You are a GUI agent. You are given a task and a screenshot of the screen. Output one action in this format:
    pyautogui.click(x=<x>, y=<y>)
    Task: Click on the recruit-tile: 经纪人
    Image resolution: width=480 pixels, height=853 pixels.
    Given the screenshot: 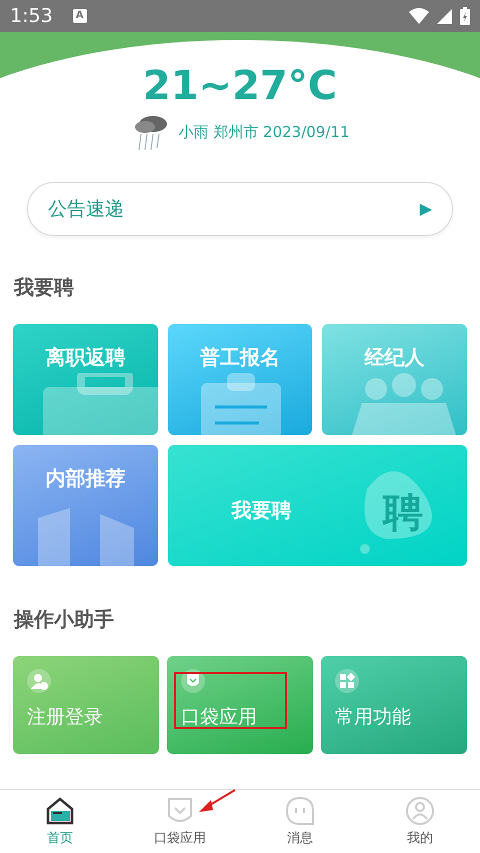 What is the action you would take?
    pyautogui.click(x=394, y=379)
    